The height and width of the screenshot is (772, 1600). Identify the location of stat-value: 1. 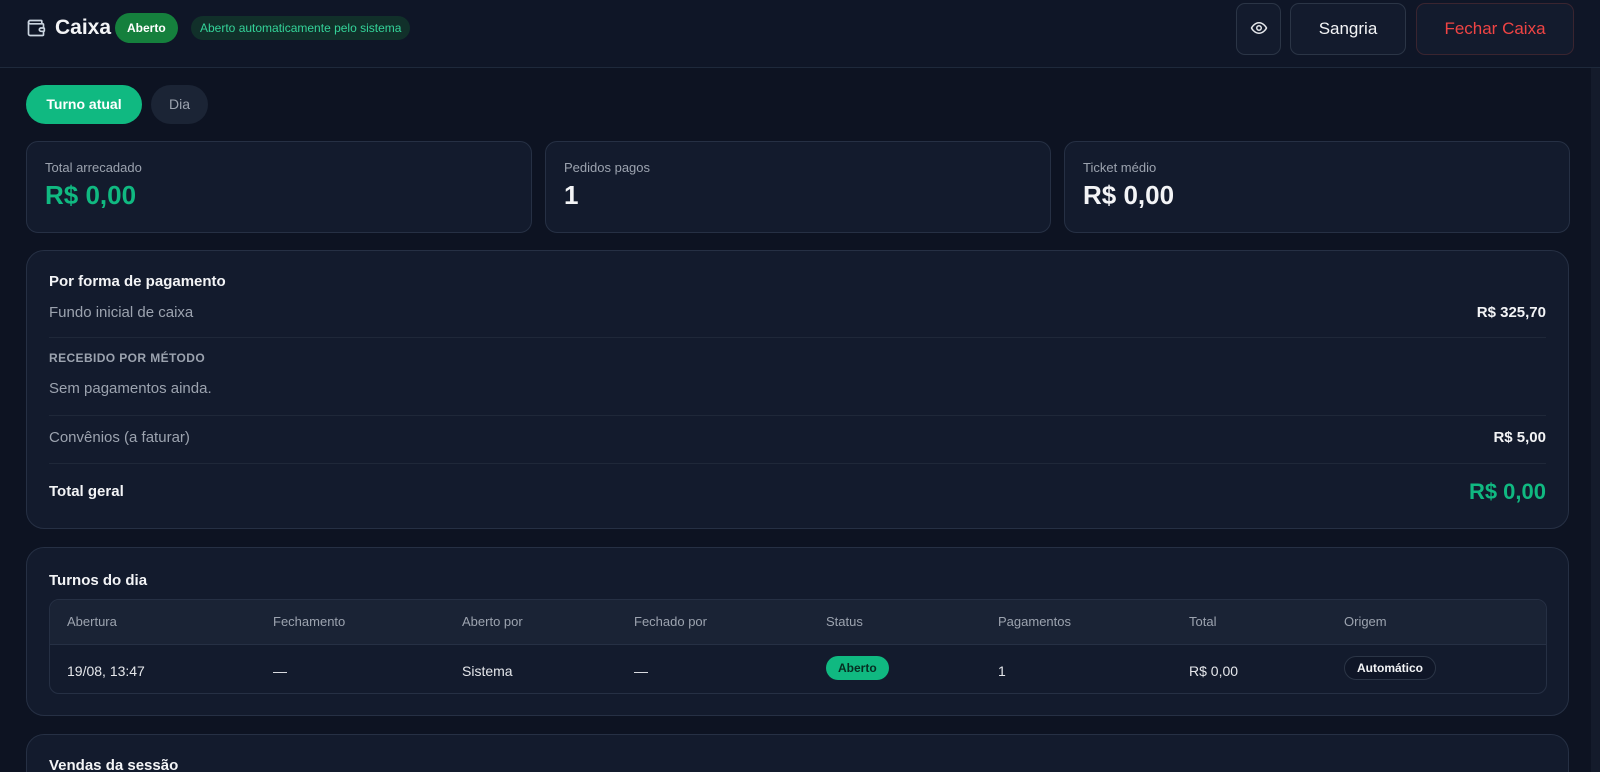
(571, 195).